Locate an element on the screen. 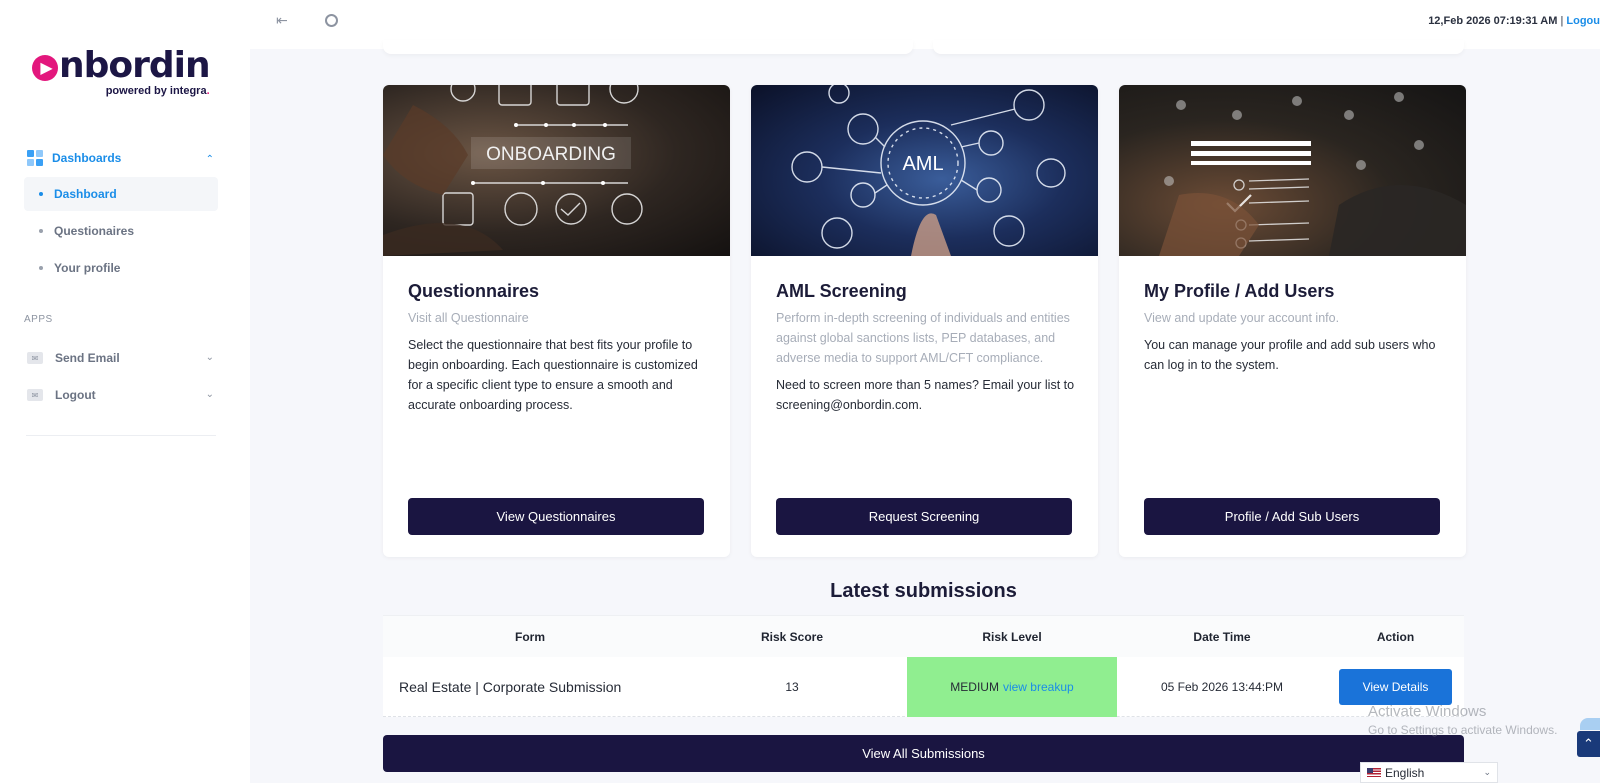 The width and height of the screenshot is (1600, 783). sidebar-item-label: Logout is located at coordinates (75, 395).